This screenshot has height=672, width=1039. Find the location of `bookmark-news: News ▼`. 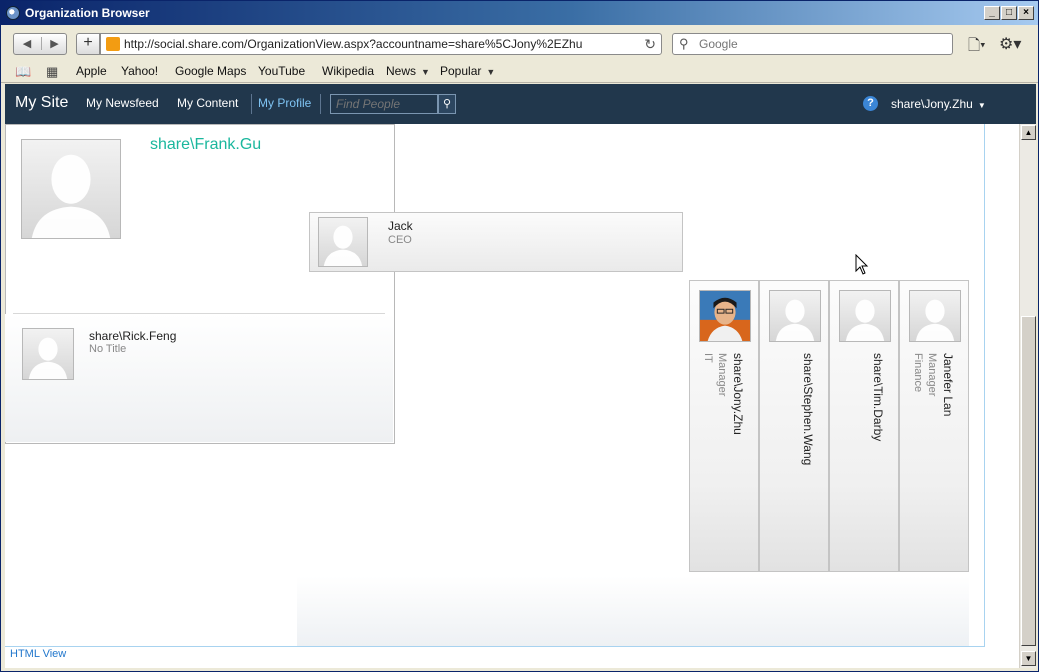

bookmark-news: News ▼ is located at coordinates (408, 71).